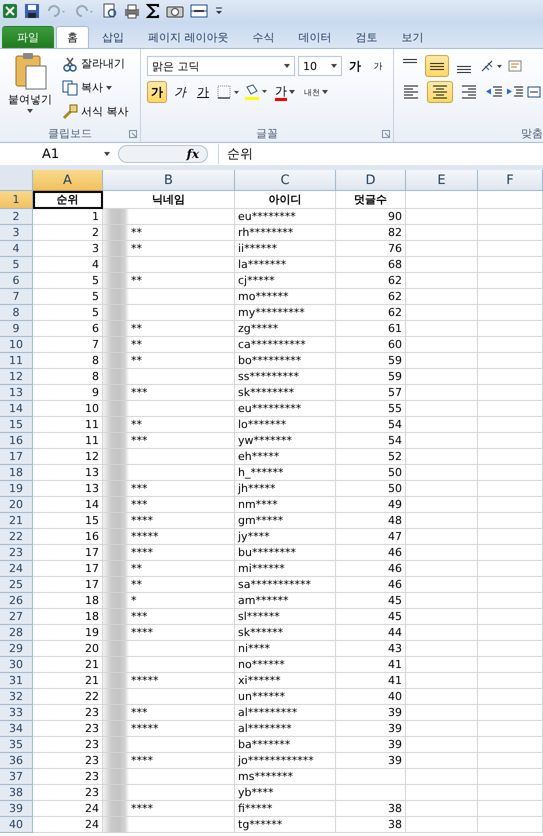 The width and height of the screenshot is (543, 836). What do you see at coordinates (16, 441) in the screenshot?
I see `row-header: 16` at bounding box center [16, 441].